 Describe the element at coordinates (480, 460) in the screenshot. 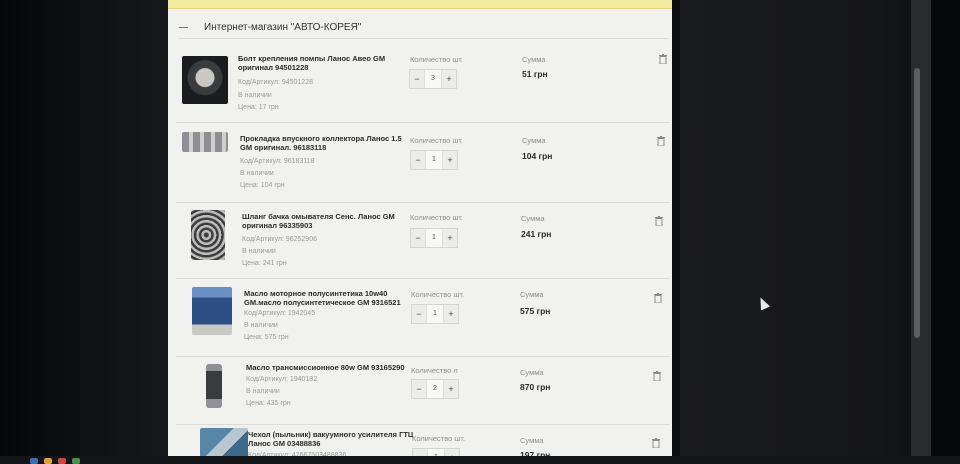

I see `os-taskbar` at that location.